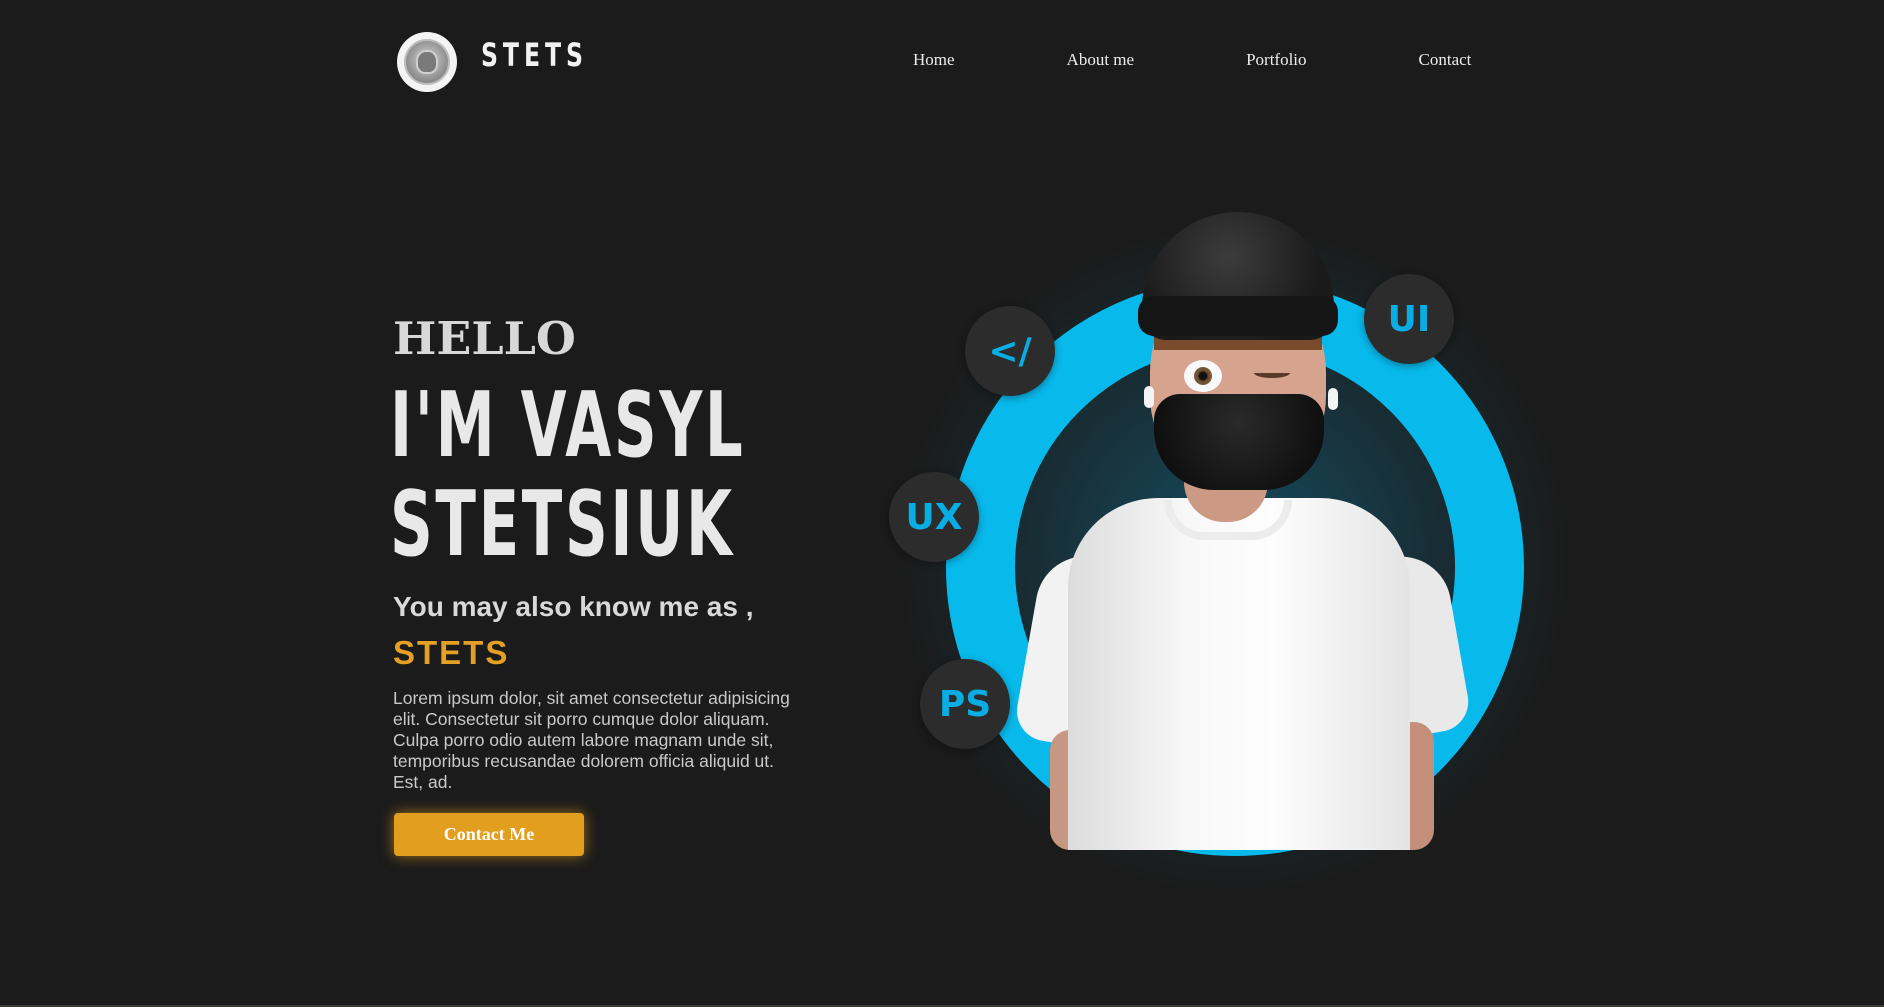  What do you see at coordinates (1272, 373) in the screenshot?
I see `avatar-wink` at bounding box center [1272, 373].